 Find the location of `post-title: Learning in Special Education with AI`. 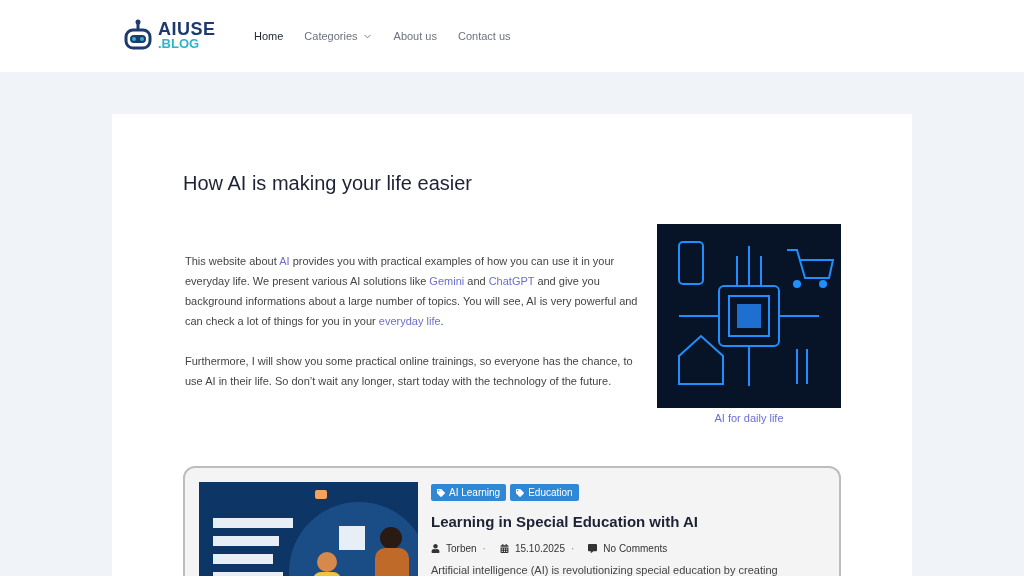

post-title: Learning in Special Education with AI is located at coordinates (628, 521).